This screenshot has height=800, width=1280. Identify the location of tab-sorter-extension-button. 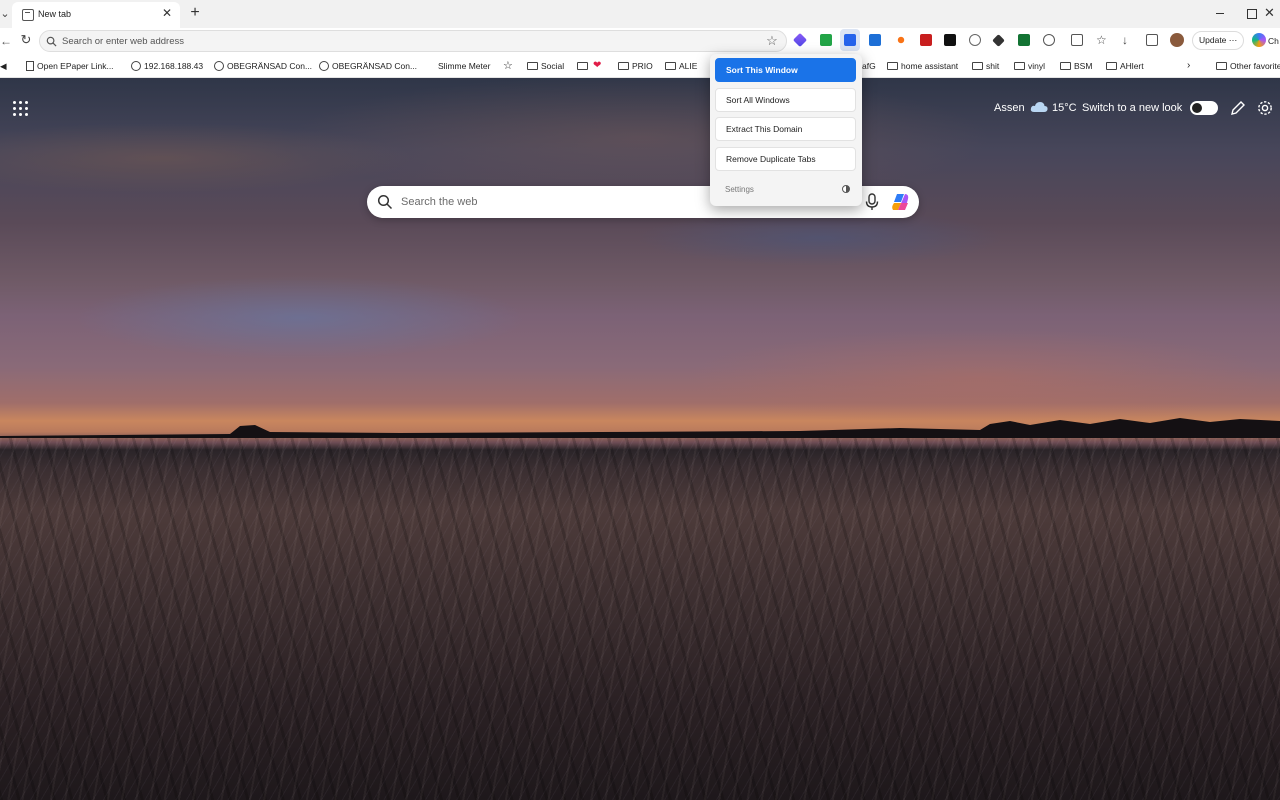
(850, 40).